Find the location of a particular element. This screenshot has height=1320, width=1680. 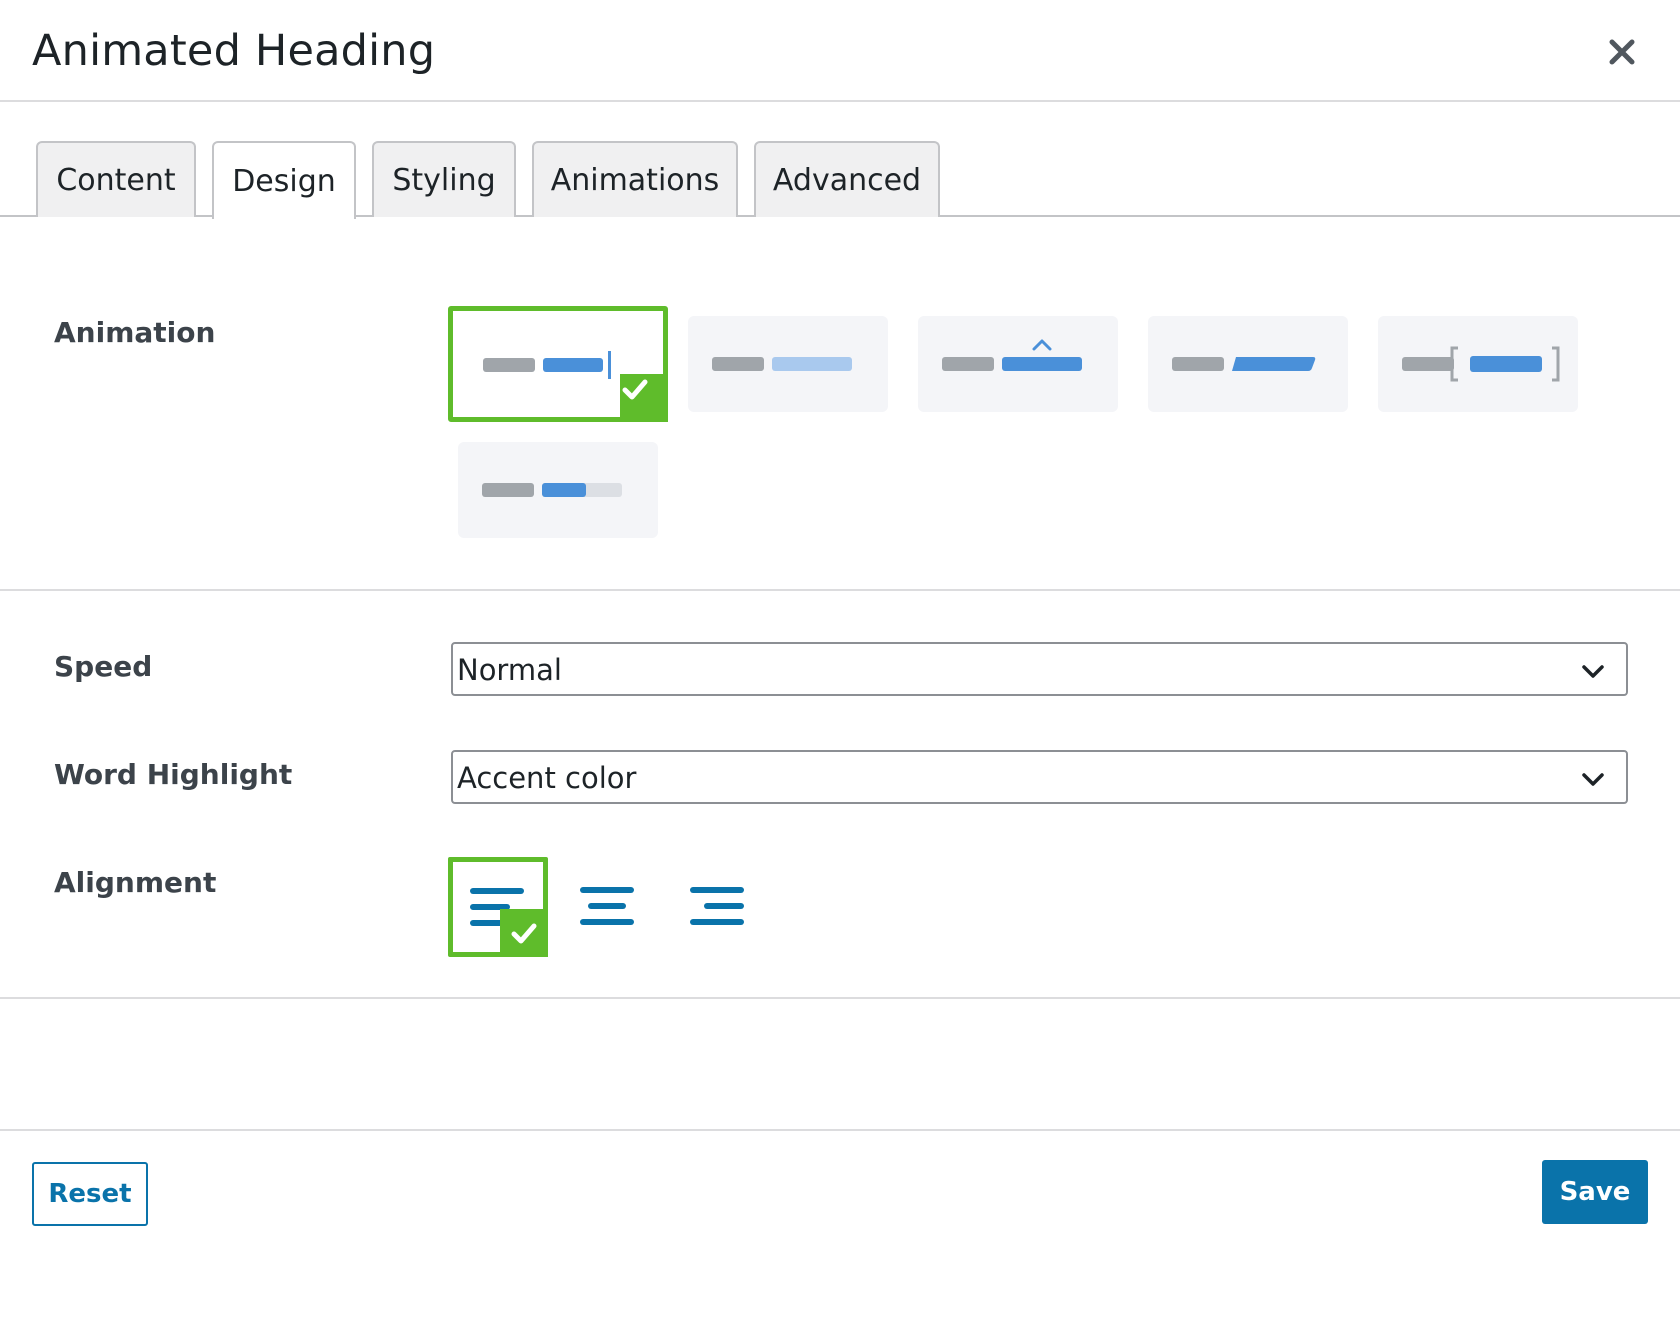

bracket-icon is located at coordinates (1481, 364).